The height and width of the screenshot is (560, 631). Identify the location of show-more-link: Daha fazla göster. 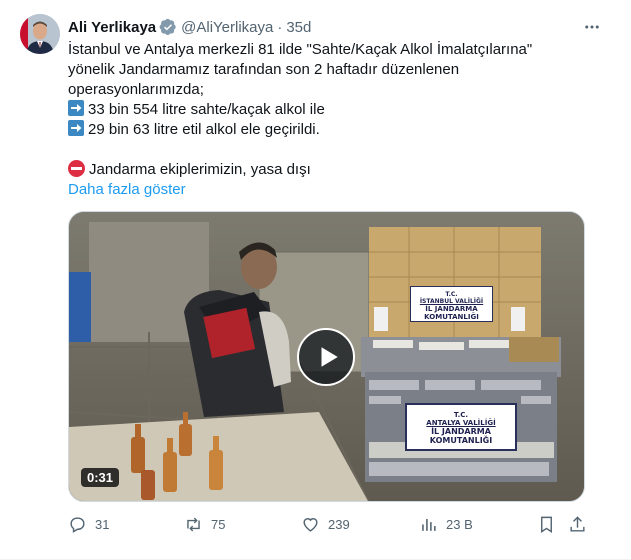
(127, 189).